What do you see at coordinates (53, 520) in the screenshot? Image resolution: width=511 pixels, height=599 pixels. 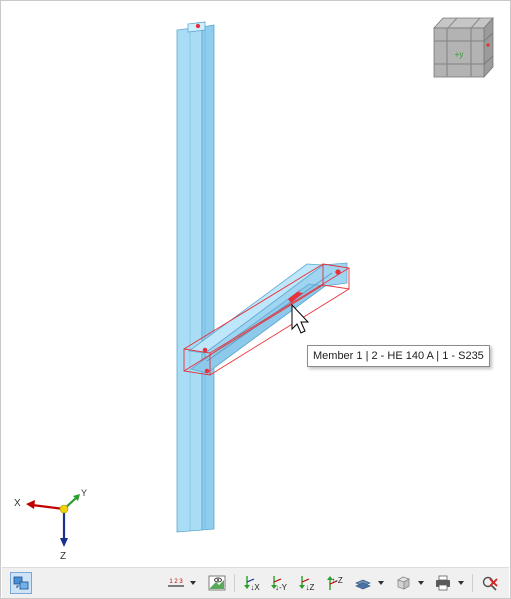 I see `coordinate-axes` at bounding box center [53, 520].